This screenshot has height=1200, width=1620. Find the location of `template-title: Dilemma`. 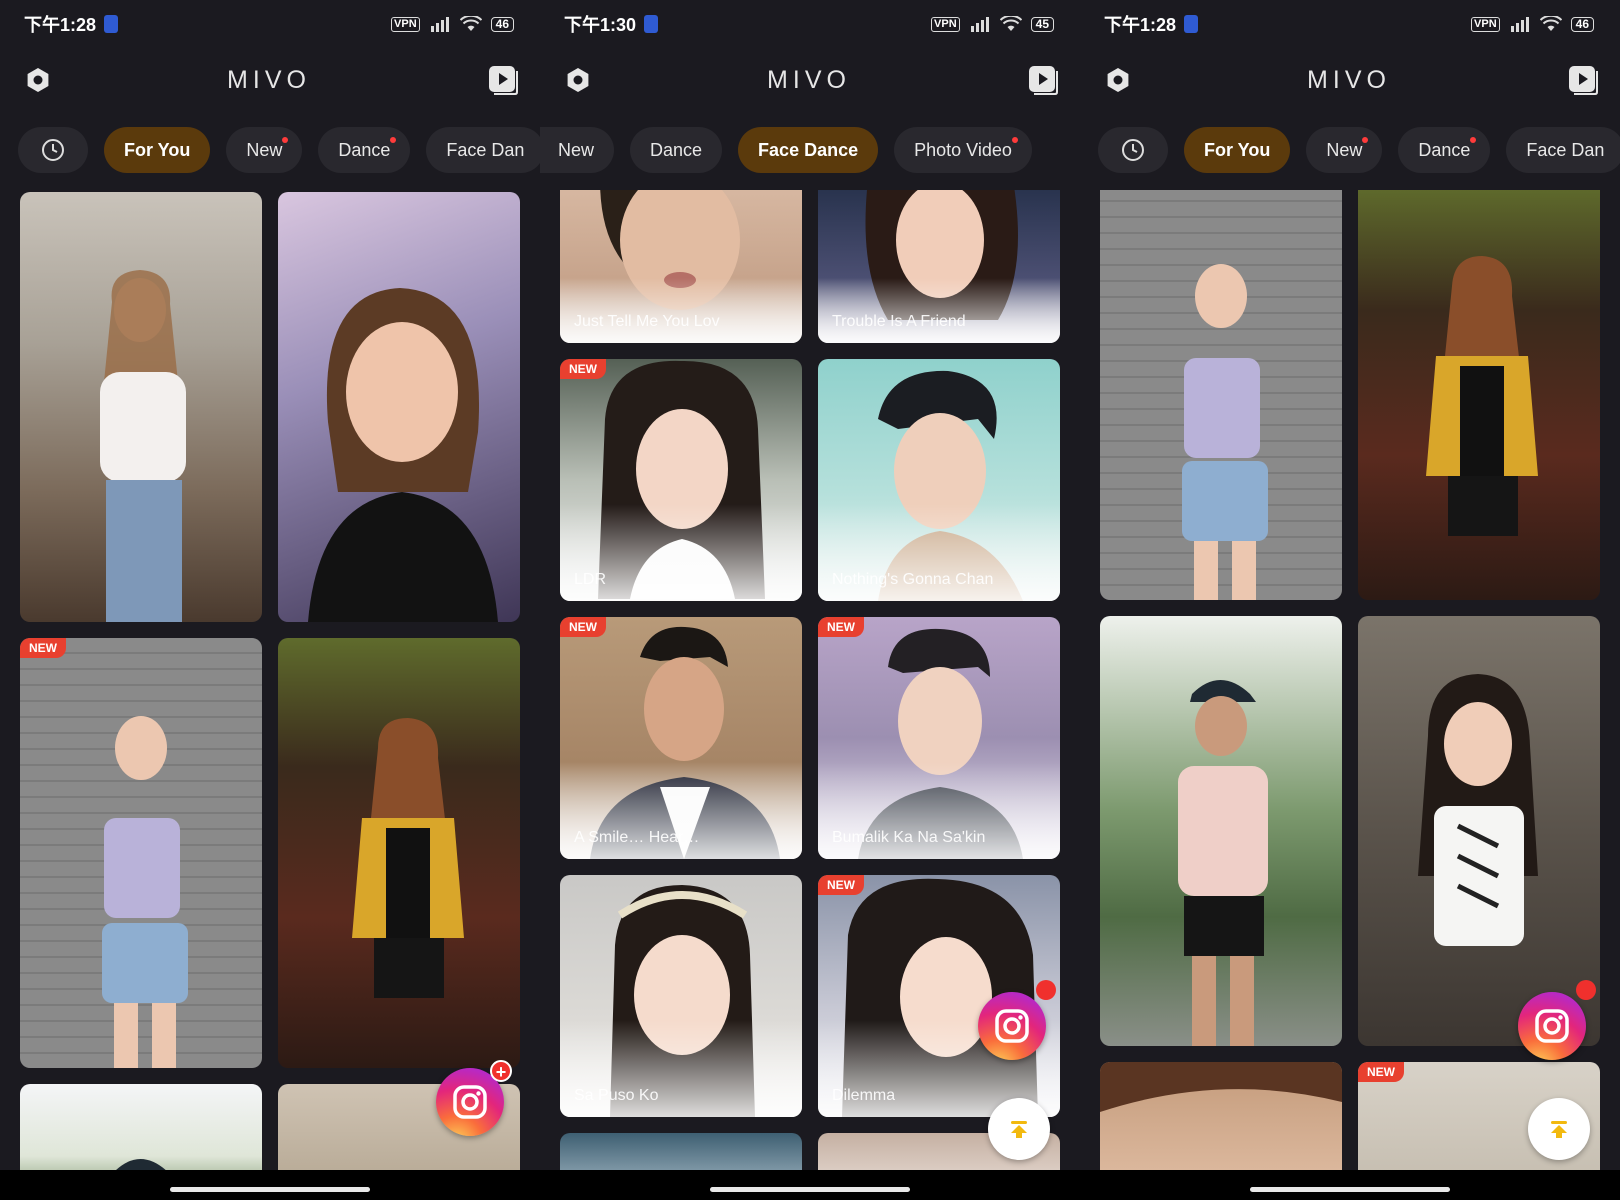

template-title: Dilemma is located at coordinates (864, 1095).